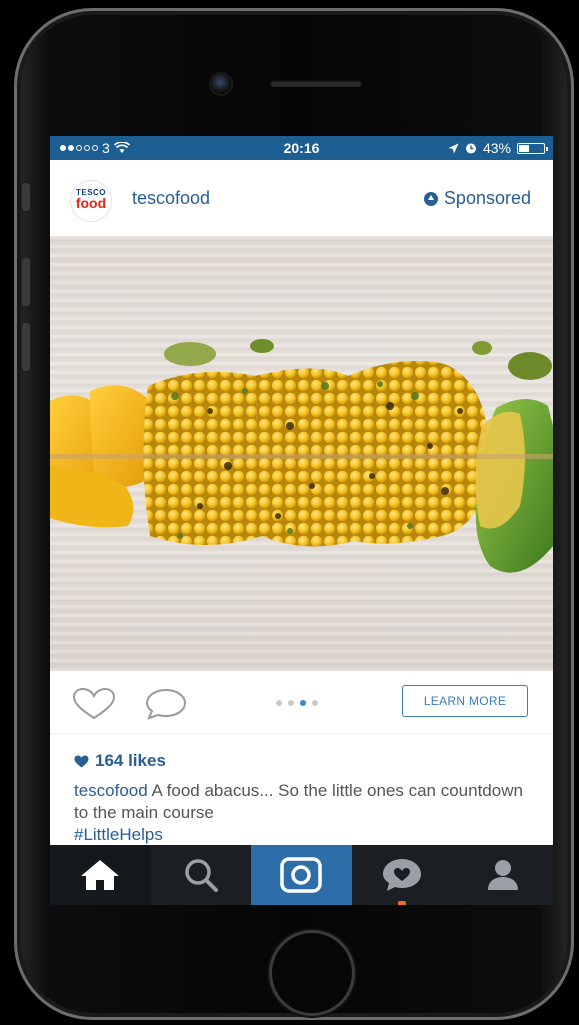 The width and height of the screenshot is (579, 1025). I want to click on tab-home, so click(100, 875).